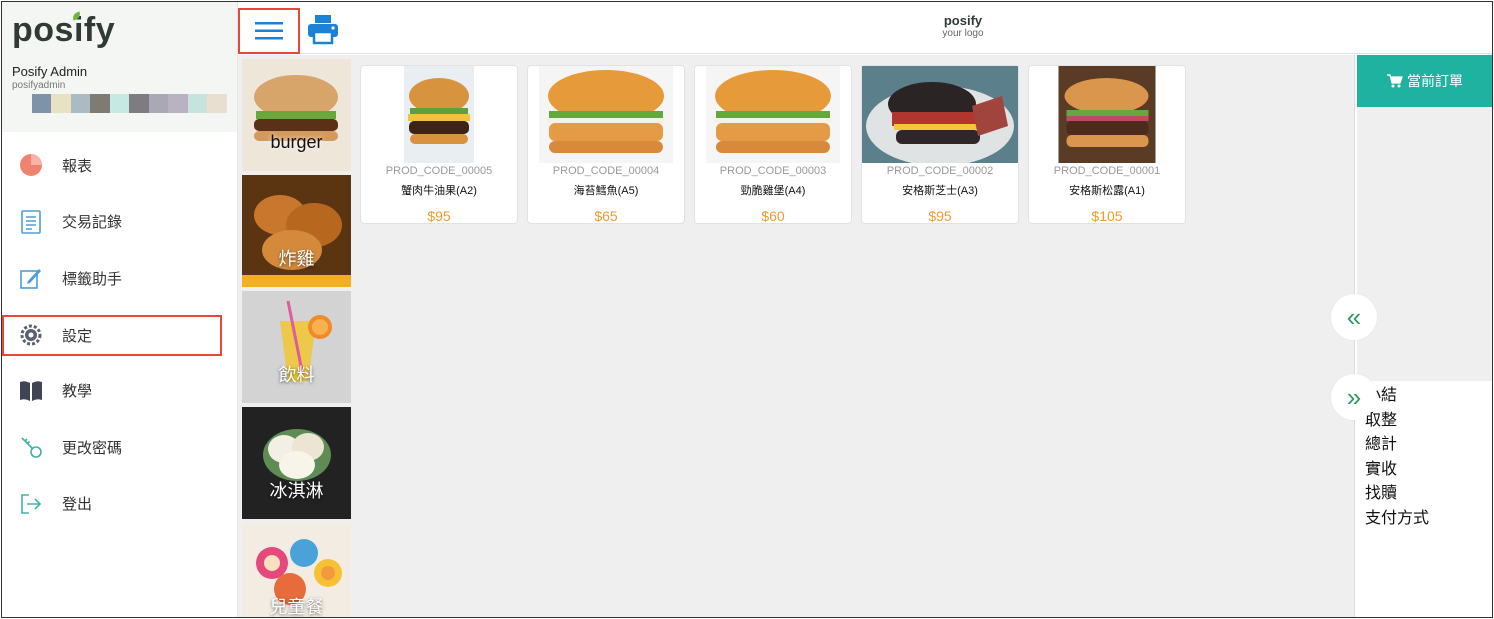 The width and height of the screenshot is (1494, 619). I want to click on product-card: PROD_CODE_00002 安格斯芝士(A3) $95, so click(940, 144).